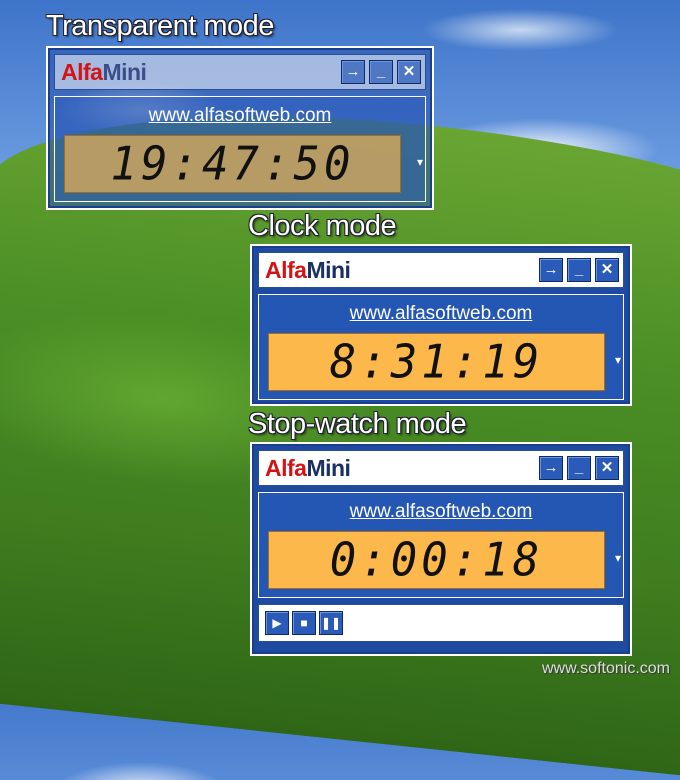  I want to click on time-digits: 19:47:50, so click(232, 164).